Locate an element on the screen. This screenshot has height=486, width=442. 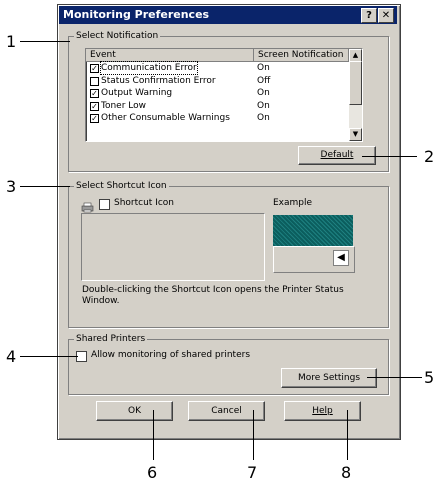
shortcut-icon-checkbox is located at coordinates (104, 204).